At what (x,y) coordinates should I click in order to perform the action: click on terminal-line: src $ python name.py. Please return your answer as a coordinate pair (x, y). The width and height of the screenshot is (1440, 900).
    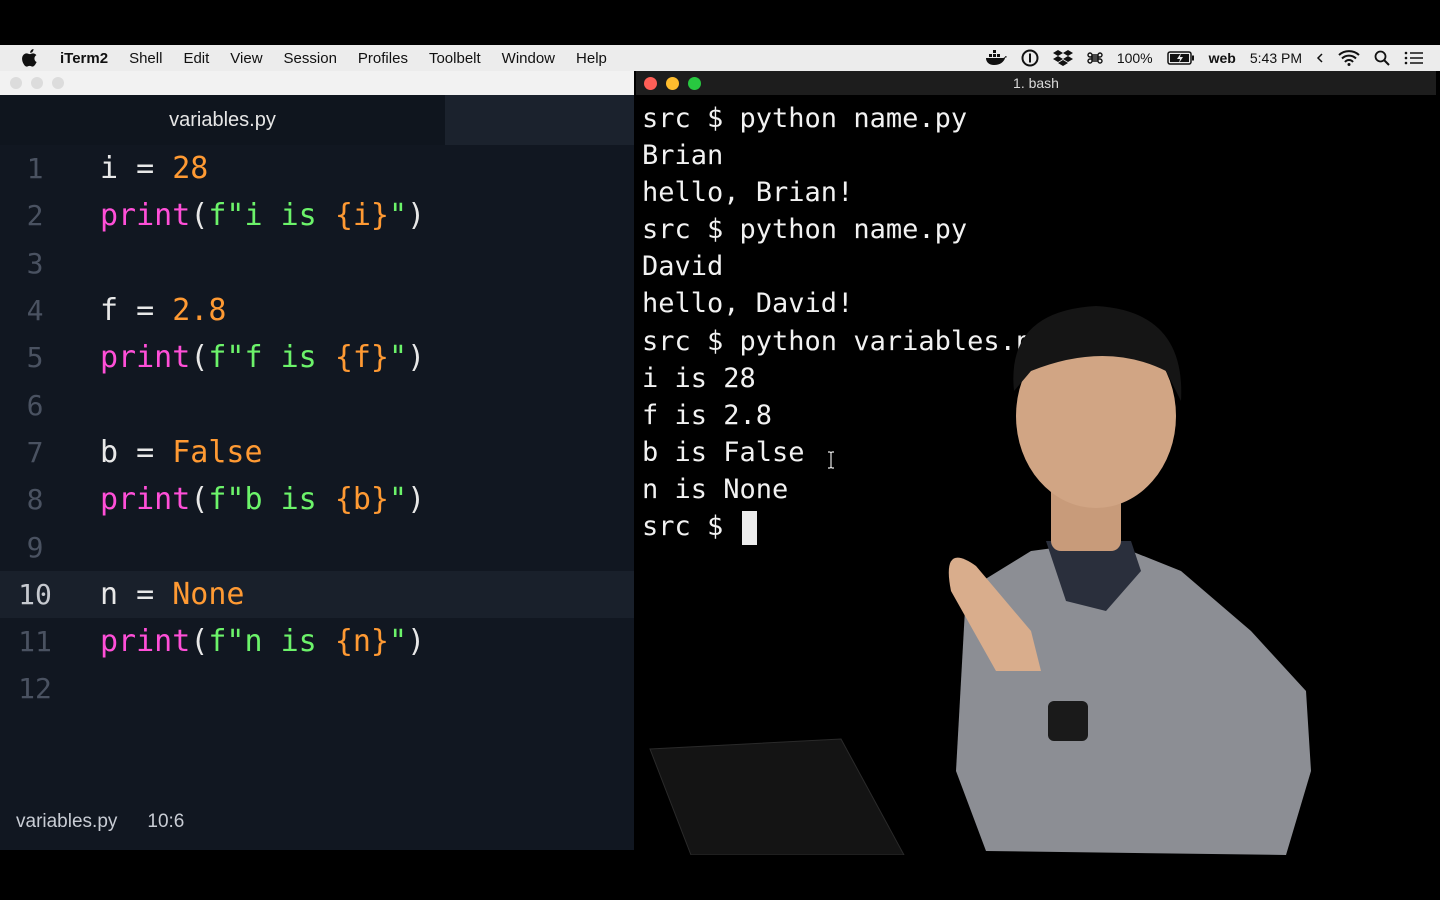
    Looking at the image, I should click on (805, 118).